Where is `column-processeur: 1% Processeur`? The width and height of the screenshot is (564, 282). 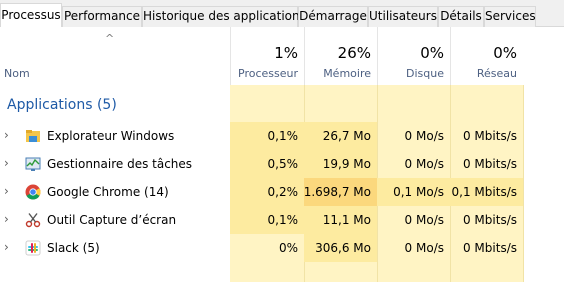
column-processeur: 1% Processeur is located at coordinates (267, 56).